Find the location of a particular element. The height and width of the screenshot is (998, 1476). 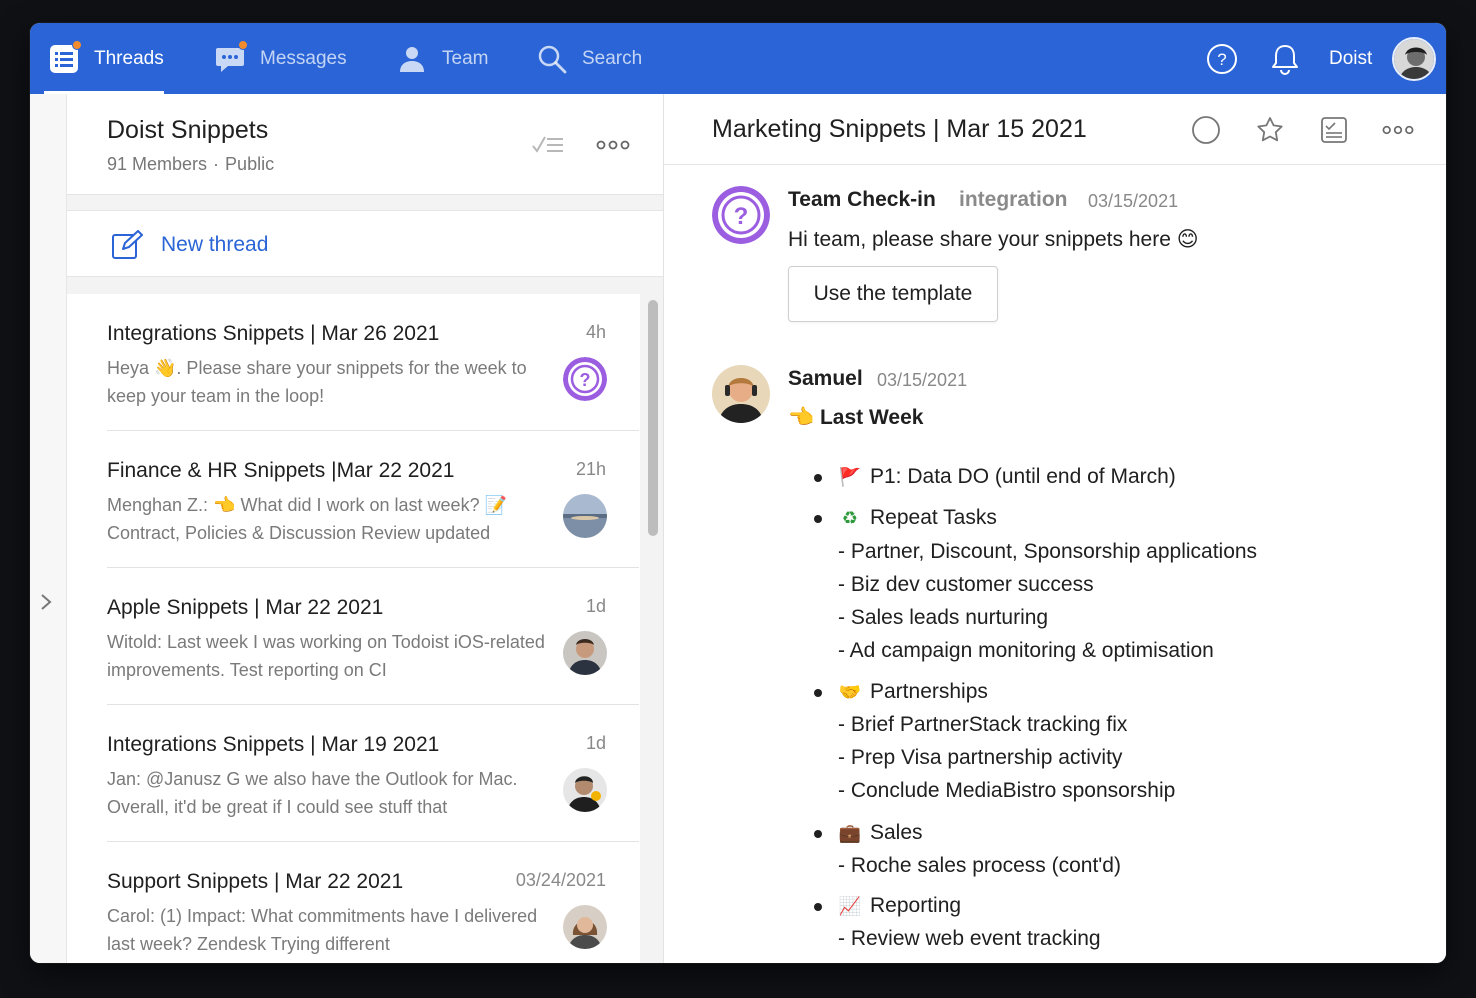

tab-threads: Threads is located at coordinates (104, 58).